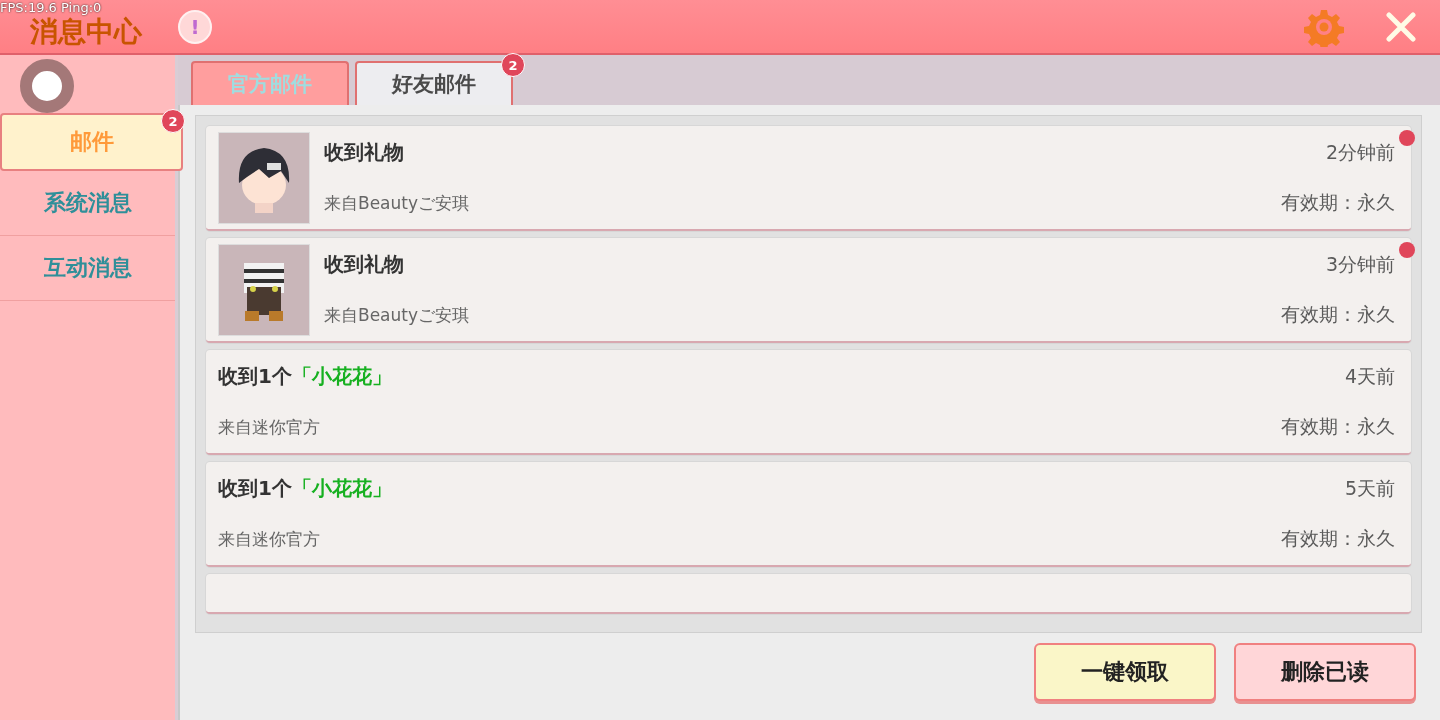 The width and height of the screenshot is (1440, 720). I want to click on mail-card: 收到1个「小花花」 5天前 来自迷你官方 有效期：永久, so click(808, 514).